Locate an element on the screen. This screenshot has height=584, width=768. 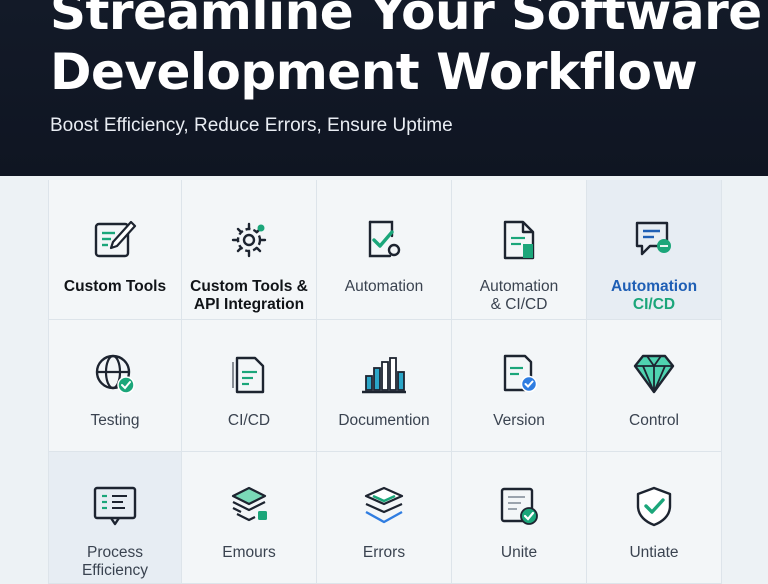
gear-settings-icon is located at coordinates (249, 240).